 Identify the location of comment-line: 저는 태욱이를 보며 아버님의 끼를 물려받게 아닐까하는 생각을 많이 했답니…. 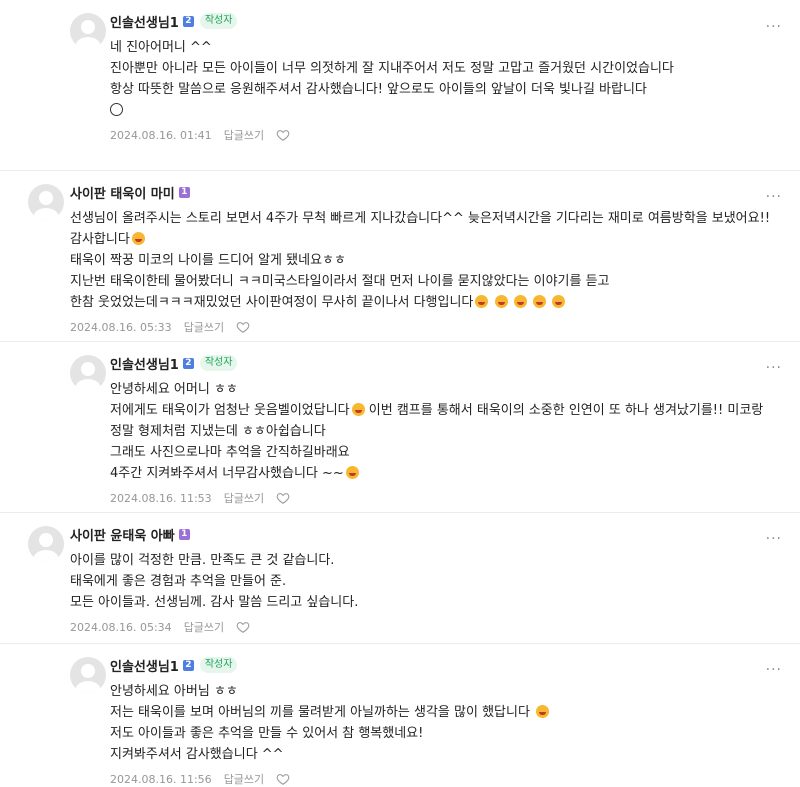
(445, 712).